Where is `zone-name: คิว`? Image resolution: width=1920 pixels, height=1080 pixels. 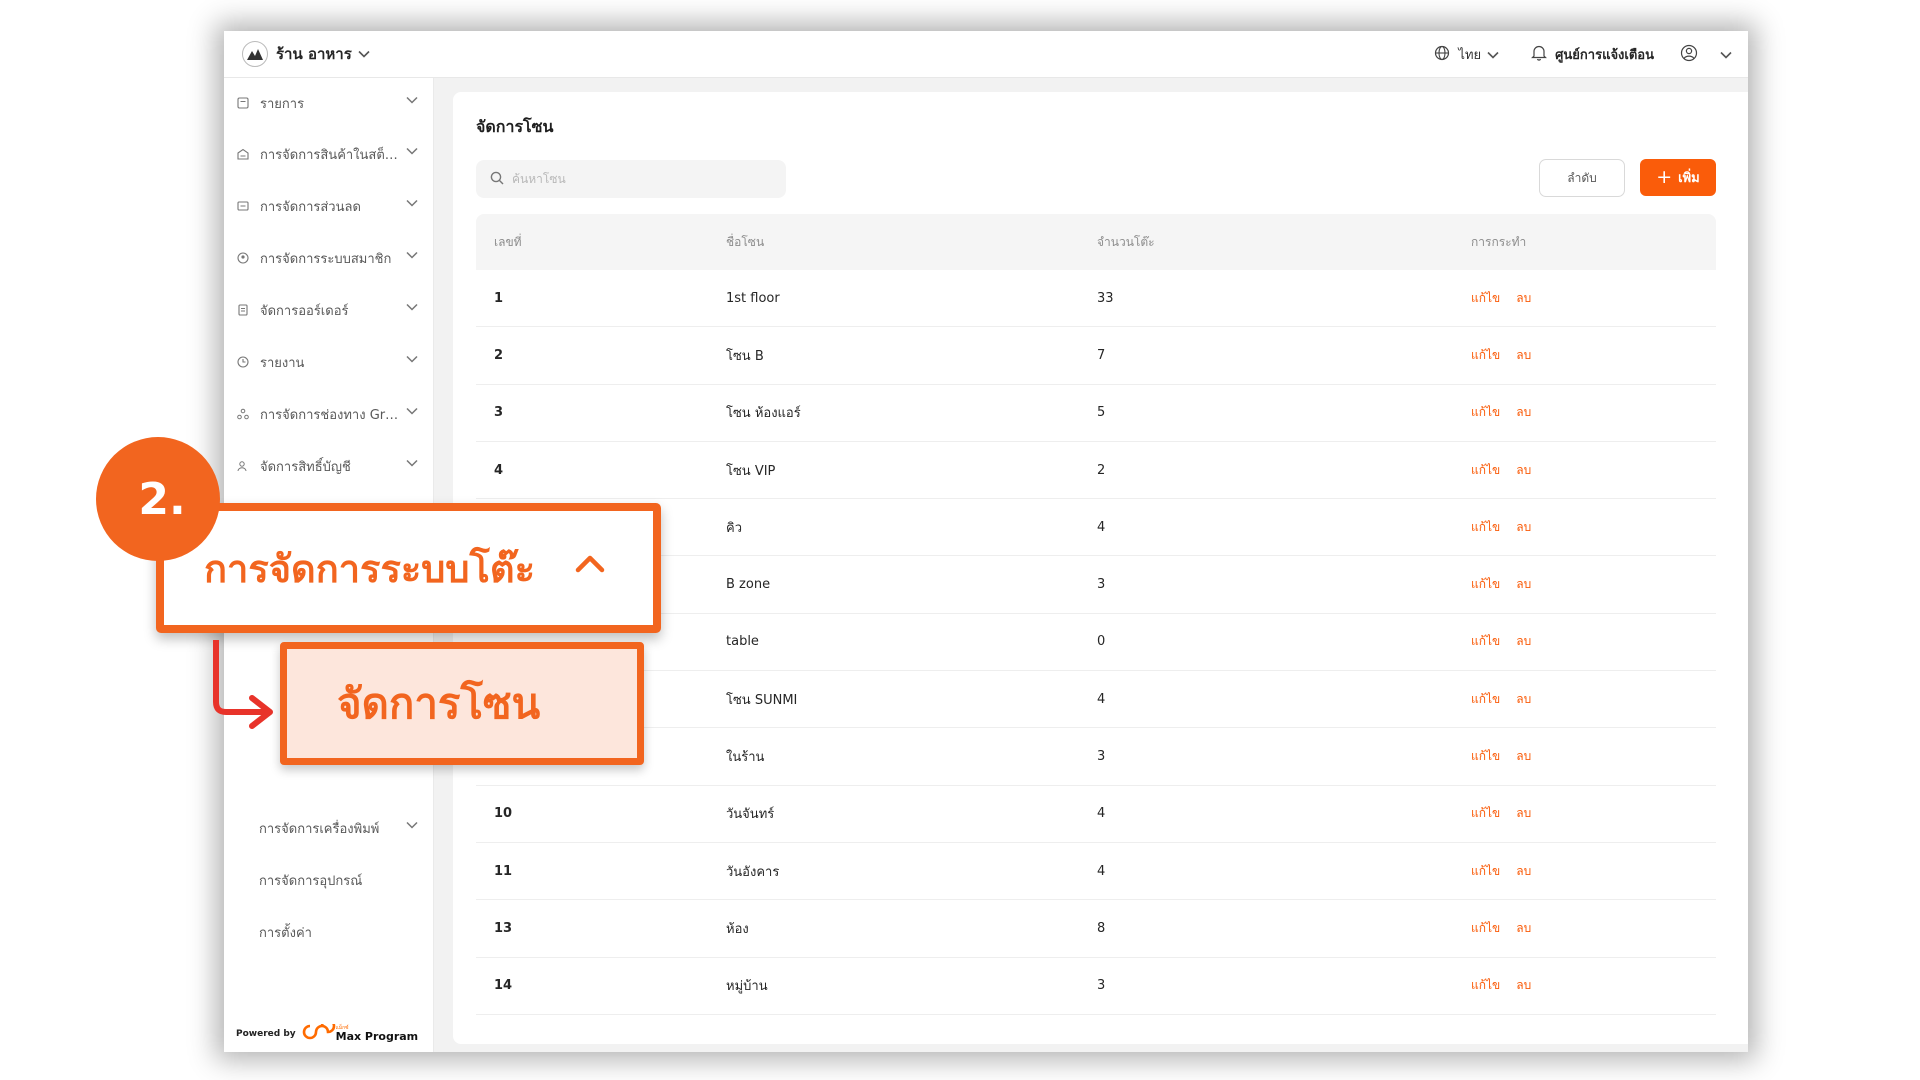
zone-name: คิว is located at coordinates (734, 528).